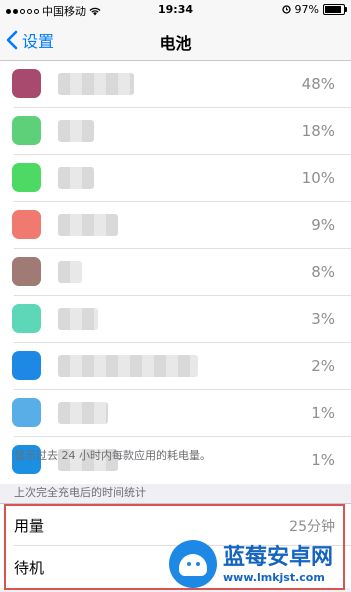  I want to click on list-item: 2%, so click(175, 366).